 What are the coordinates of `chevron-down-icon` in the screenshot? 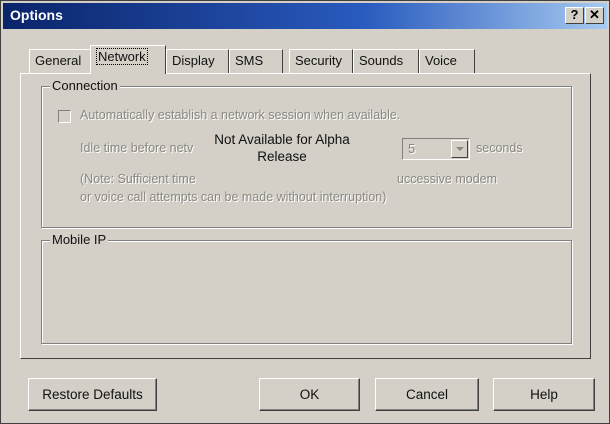 It's located at (459, 149).